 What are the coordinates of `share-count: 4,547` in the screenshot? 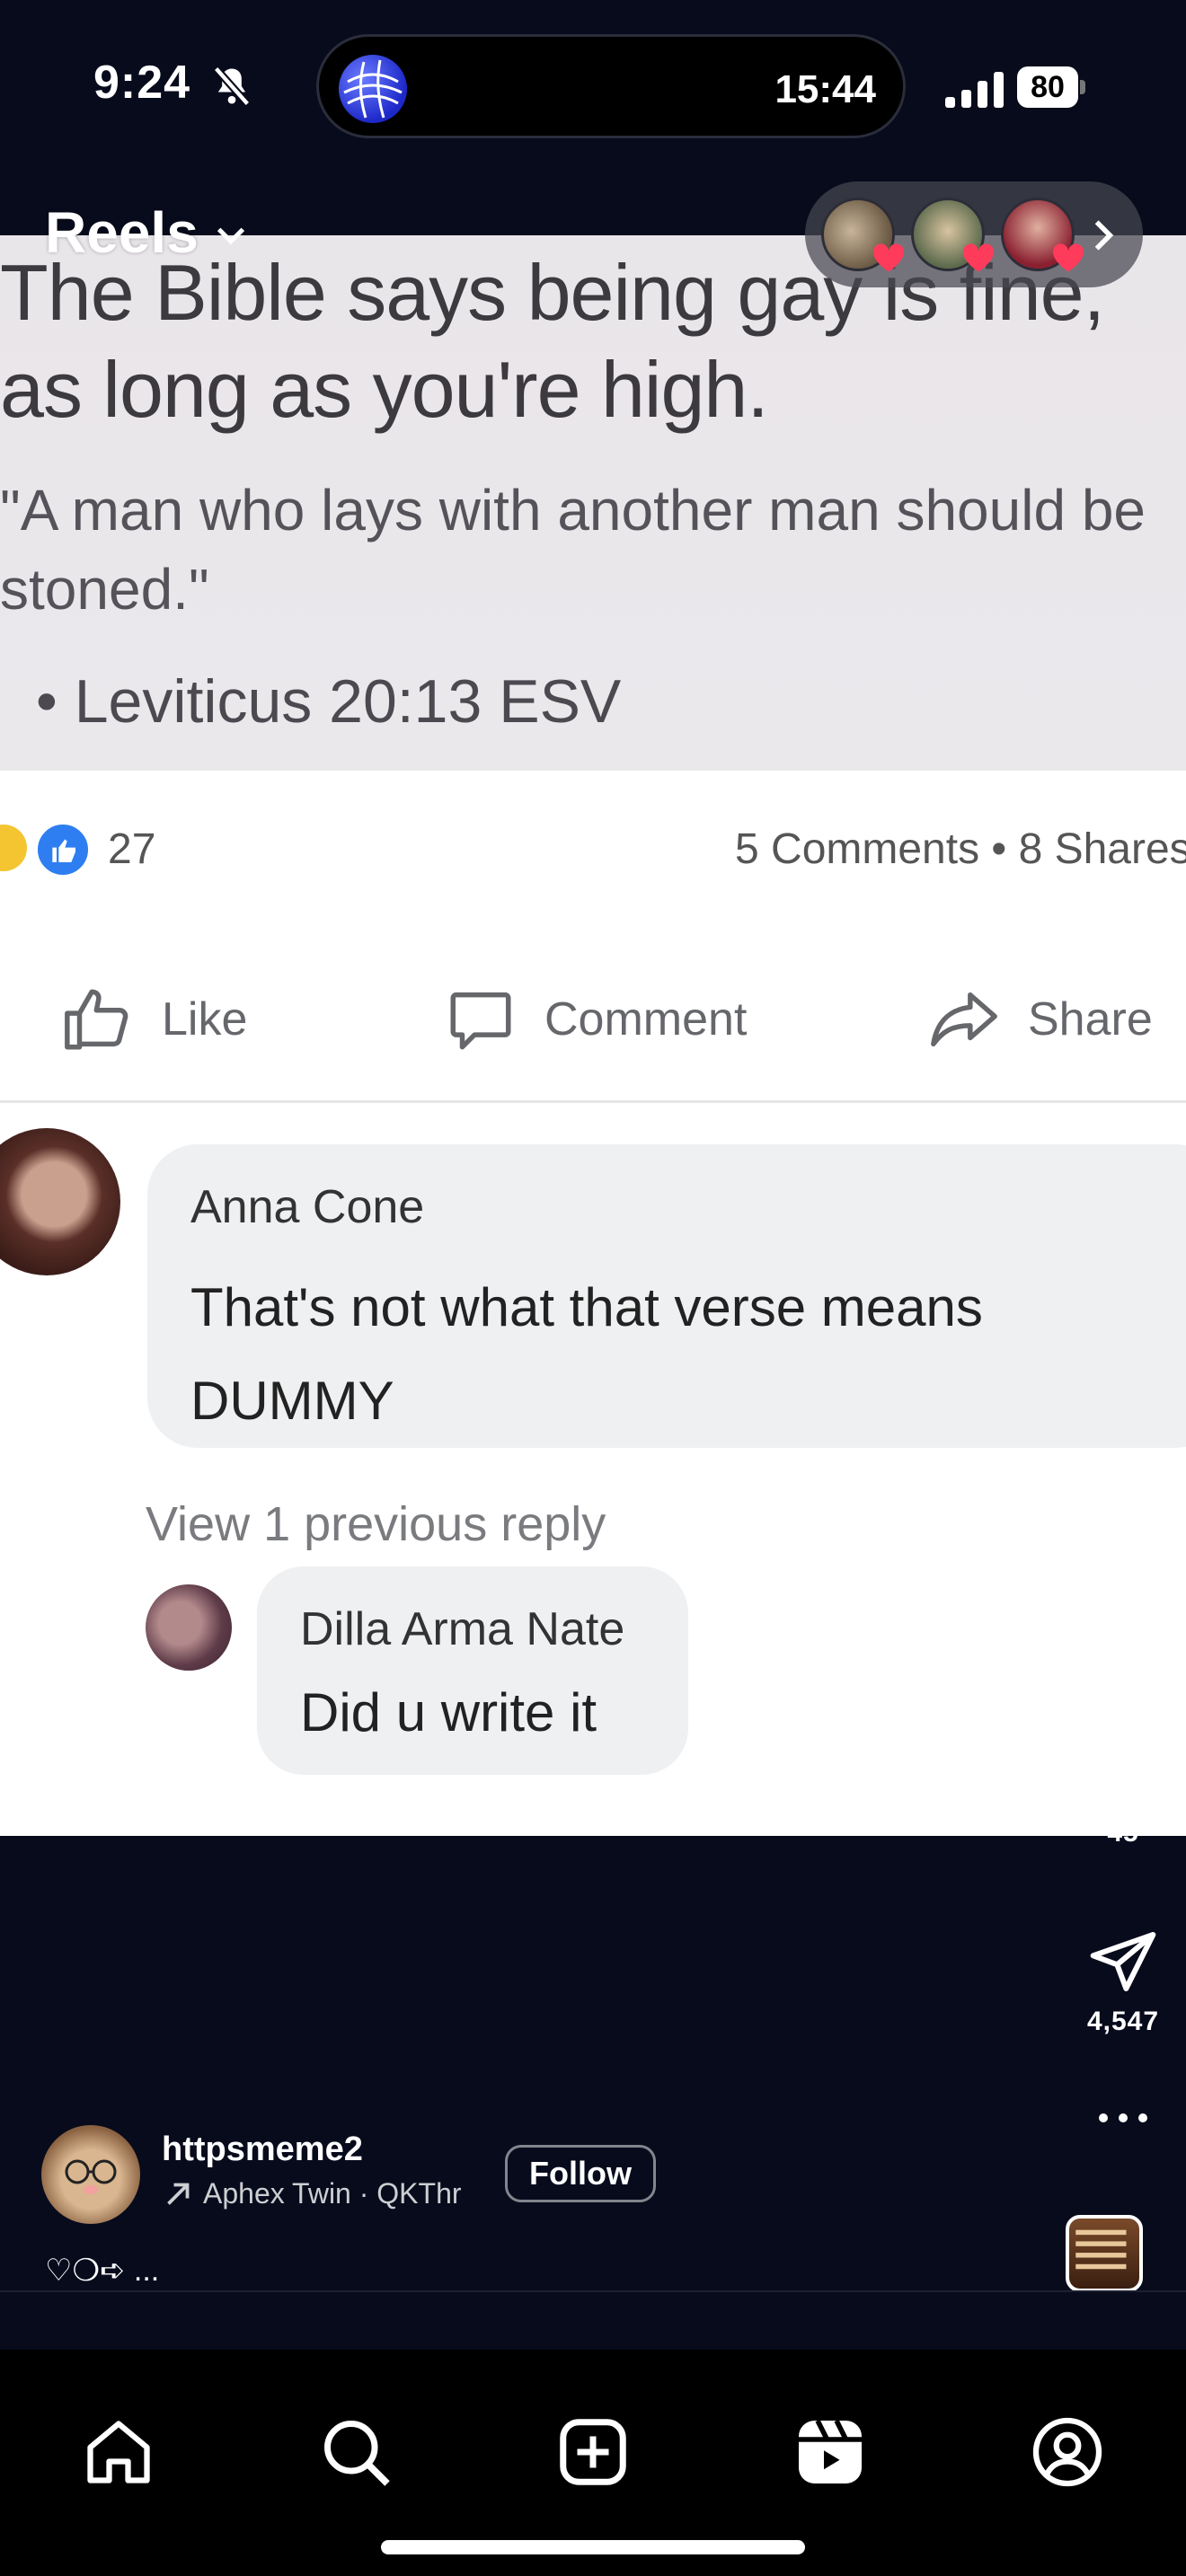 It's located at (1123, 2021).